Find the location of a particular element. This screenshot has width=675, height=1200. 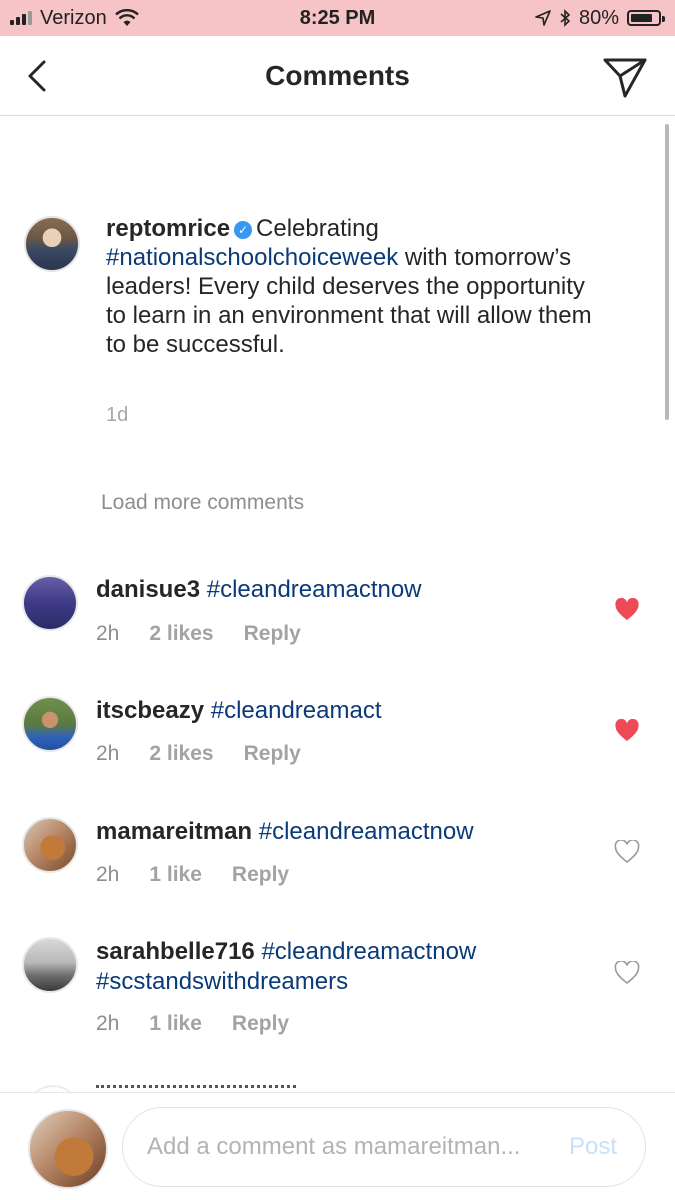

comment-hashtag-2: #scstandswithdreamers is located at coordinates (222, 981).